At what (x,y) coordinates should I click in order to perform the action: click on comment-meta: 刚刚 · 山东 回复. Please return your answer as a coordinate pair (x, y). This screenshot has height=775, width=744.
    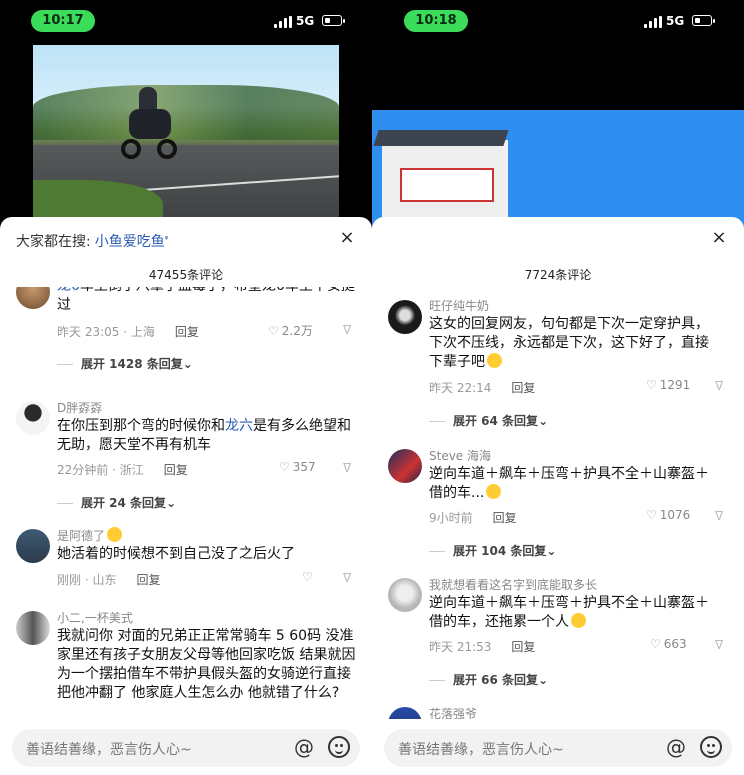
    Looking at the image, I should click on (109, 580).